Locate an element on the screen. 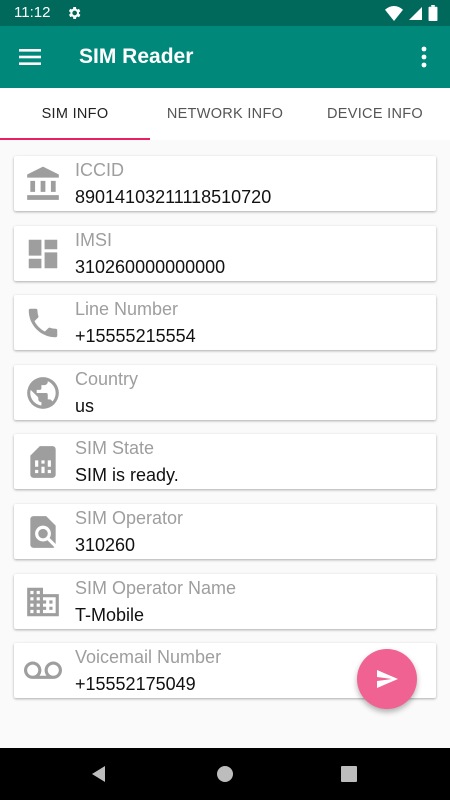  cell-signal-icon is located at coordinates (415, 13).